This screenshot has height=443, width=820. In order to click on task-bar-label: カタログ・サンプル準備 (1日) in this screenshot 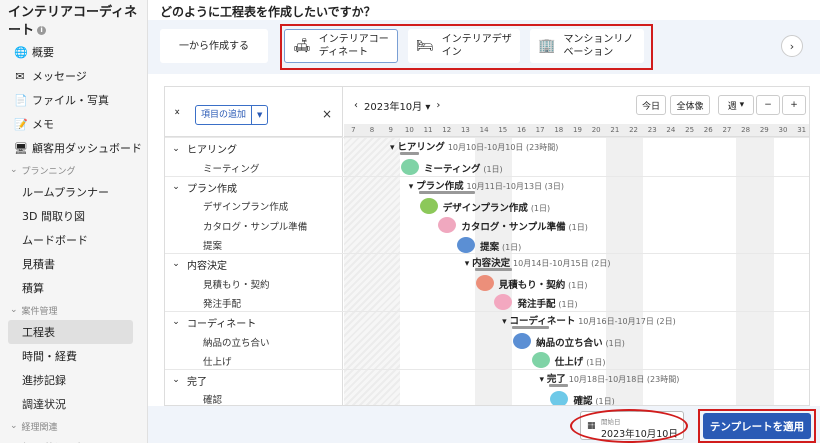, I will do `click(524, 228)`.